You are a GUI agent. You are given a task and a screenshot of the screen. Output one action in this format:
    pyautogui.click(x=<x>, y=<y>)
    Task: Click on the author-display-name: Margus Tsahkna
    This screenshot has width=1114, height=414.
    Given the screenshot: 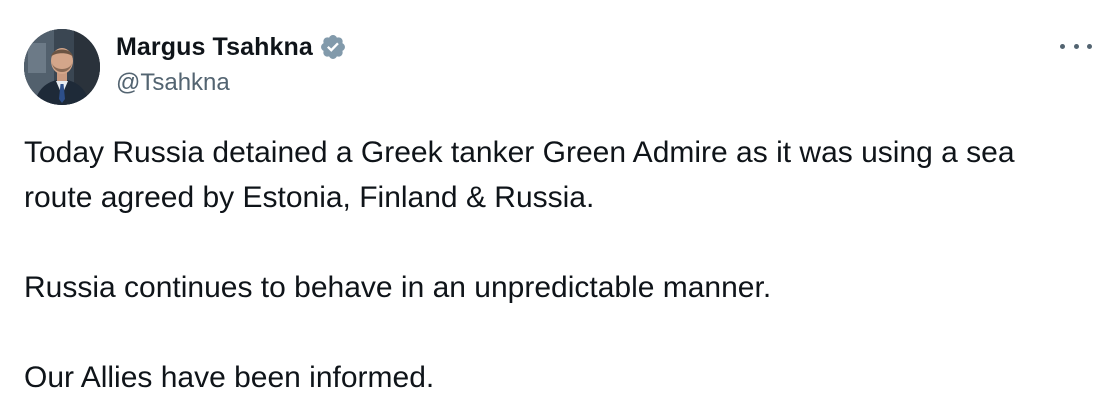 What is the action you would take?
    pyautogui.click(x=214, y=47)
    